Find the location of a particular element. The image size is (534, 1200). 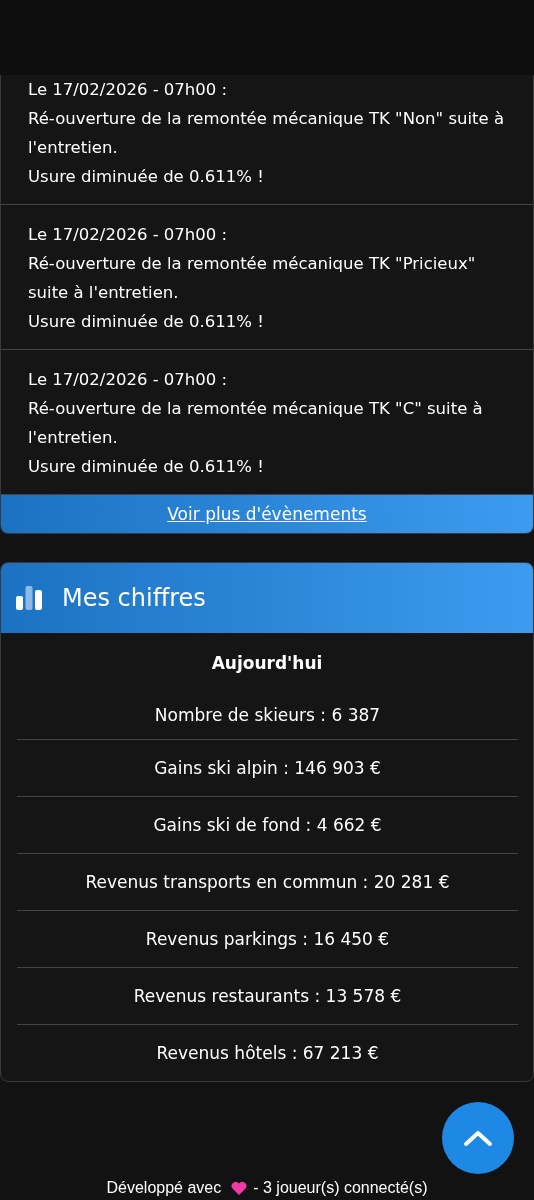

stat-row: Revenus parkings : 16 450 € is located at coordinates (267, 939).